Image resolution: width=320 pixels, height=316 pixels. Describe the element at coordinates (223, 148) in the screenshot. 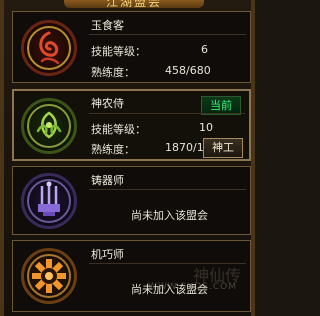

I see `shengong-button: 神工` at that location.